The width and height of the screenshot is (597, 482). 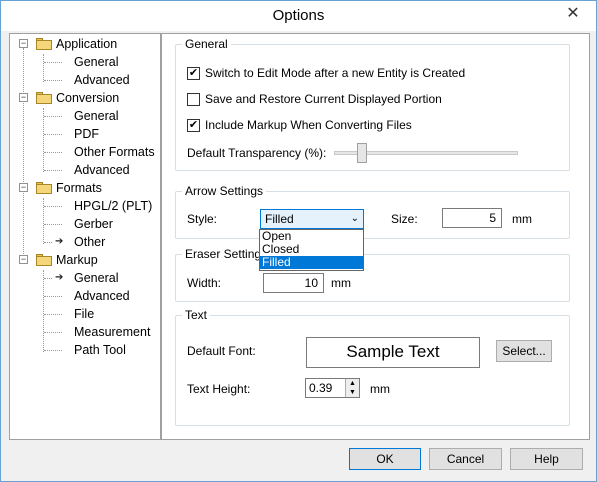 What do you see at coordinates (465, 459) in the screenshot?
I see `cancel-button: Cancel` at bounding box center [465, 459].